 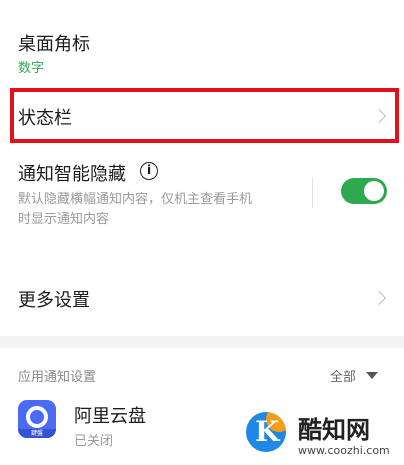 What do you see at coordinates (54, 300) in the screenshot?
I see `more-settings-title: 更多设置` at bounding box center [54, 300].